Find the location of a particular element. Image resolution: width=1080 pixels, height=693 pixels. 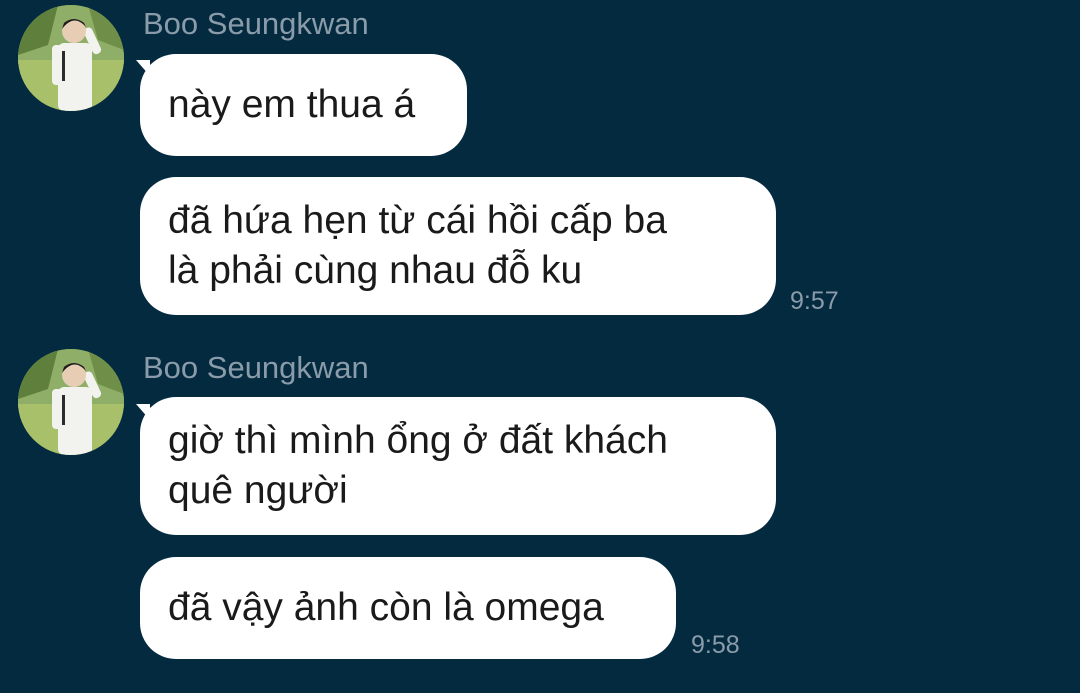

message-text: đã vậy ảnh còn là omega is located at coordinates (386, 607).